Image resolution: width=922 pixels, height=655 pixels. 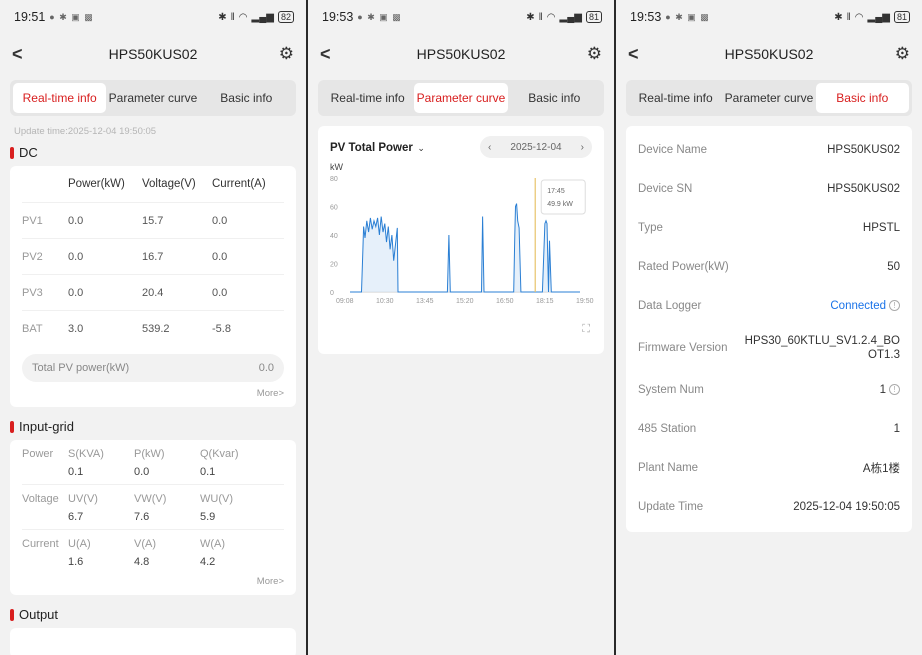 What do you see at coordinates (505, 301) in the screenshot?
I see `x-tick-label: 16:50` at bounding box center [505, 301].